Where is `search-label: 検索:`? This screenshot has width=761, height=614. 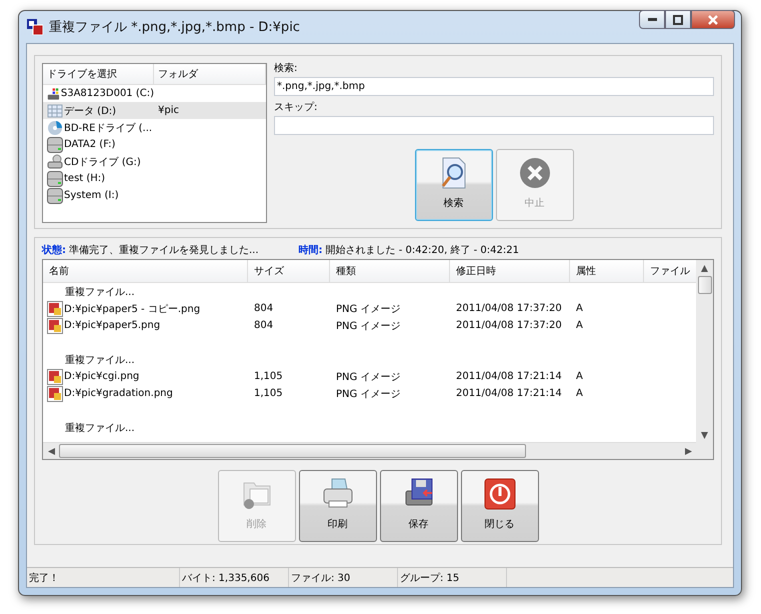
search-label: 検索: is located at coordinates (286, 69).